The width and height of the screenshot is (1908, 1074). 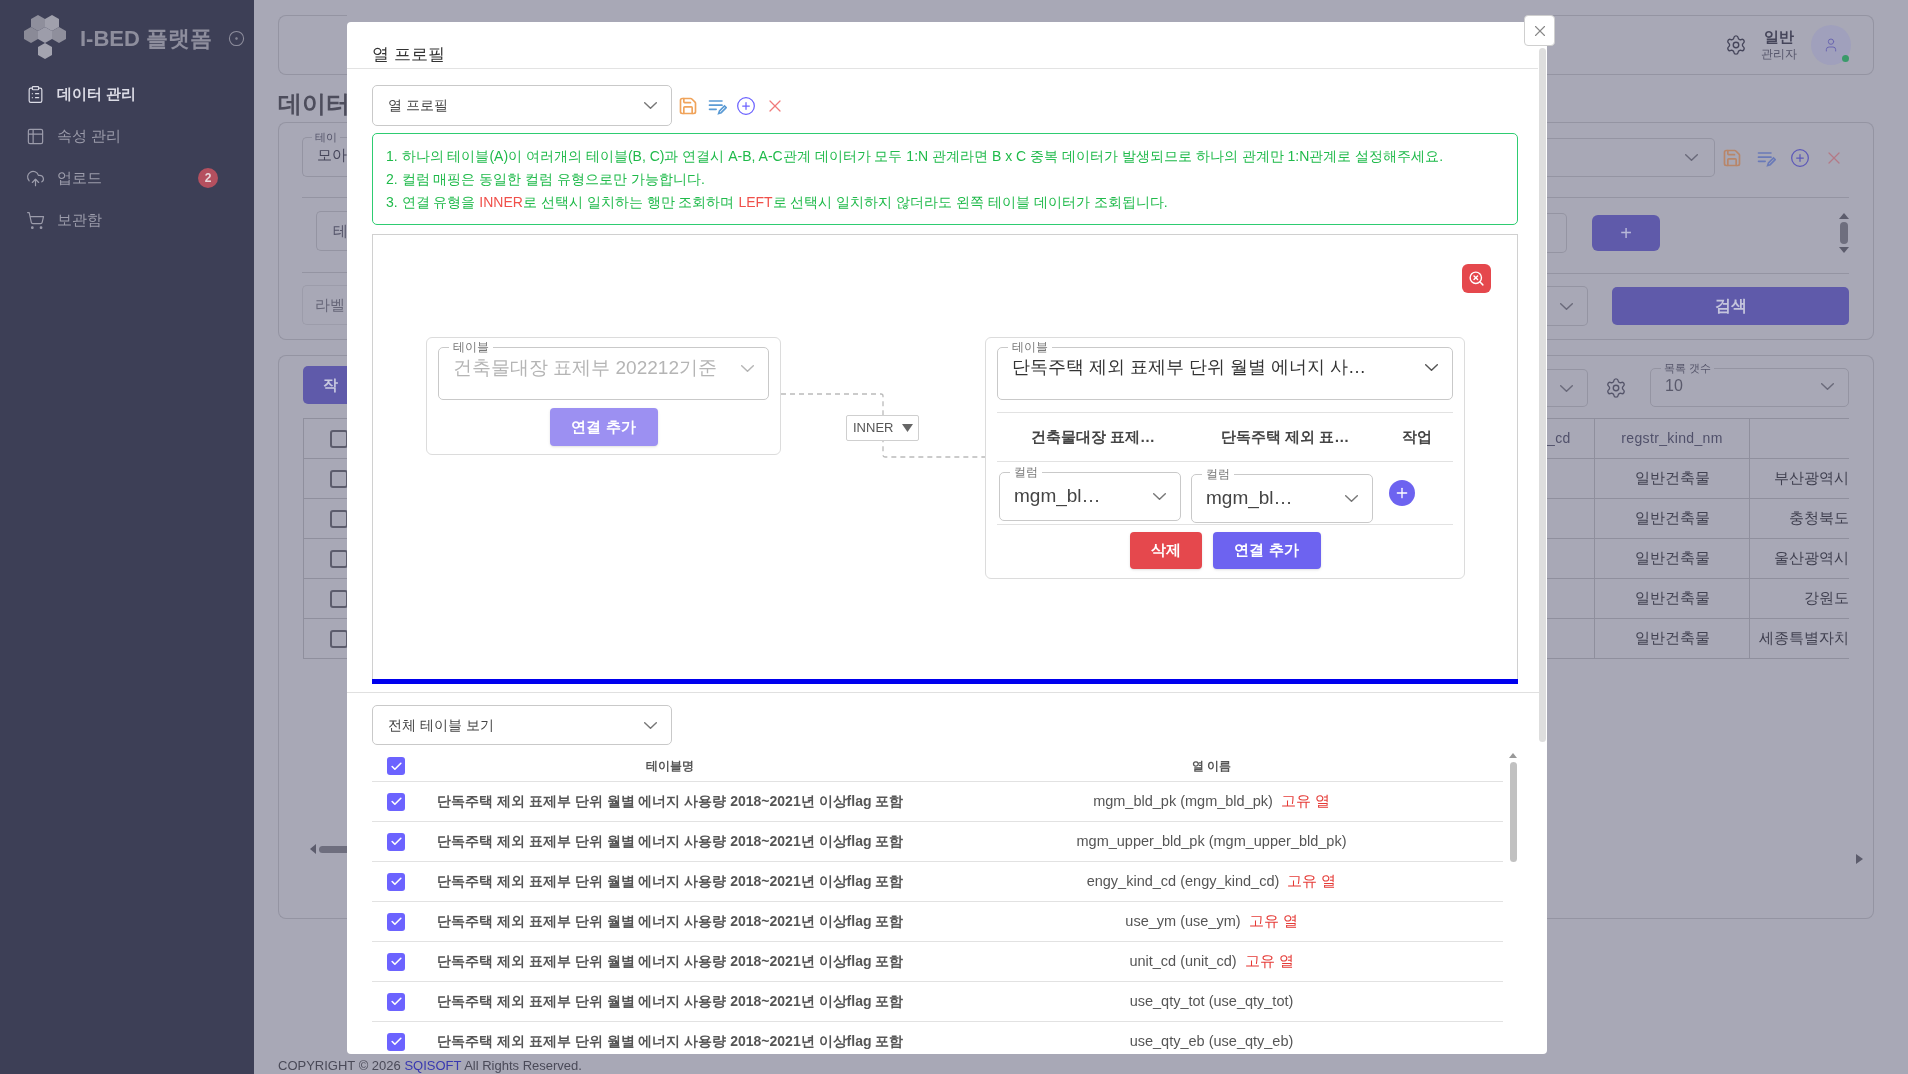 I want to click on brand-name: I-BED 플랫폼, so click(x=146, y=38).